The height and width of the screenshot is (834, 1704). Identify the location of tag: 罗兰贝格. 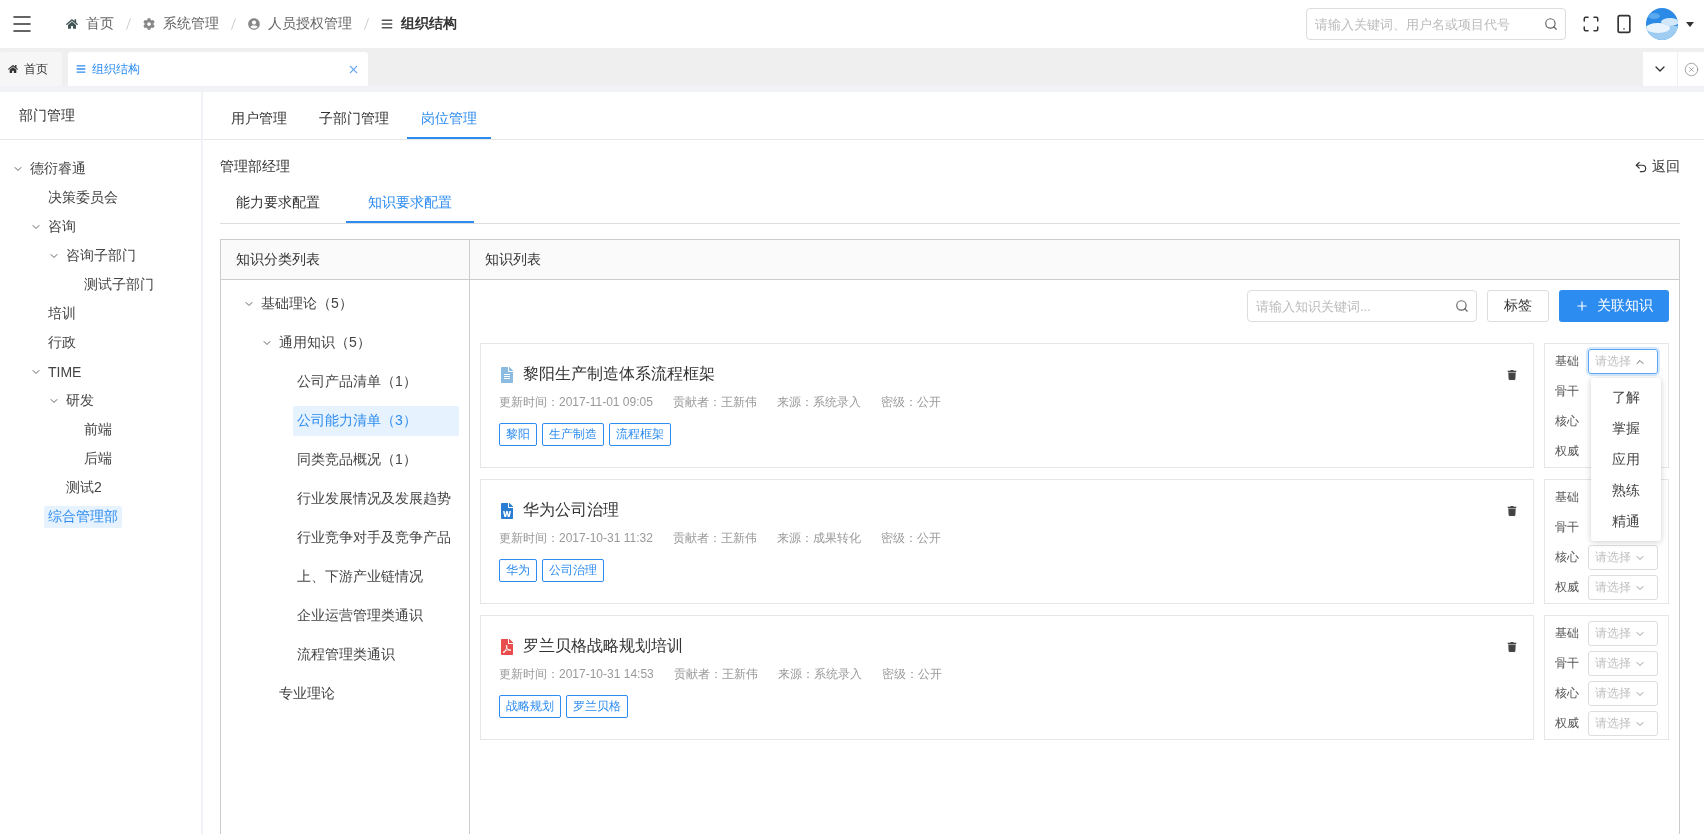
(597, 706).